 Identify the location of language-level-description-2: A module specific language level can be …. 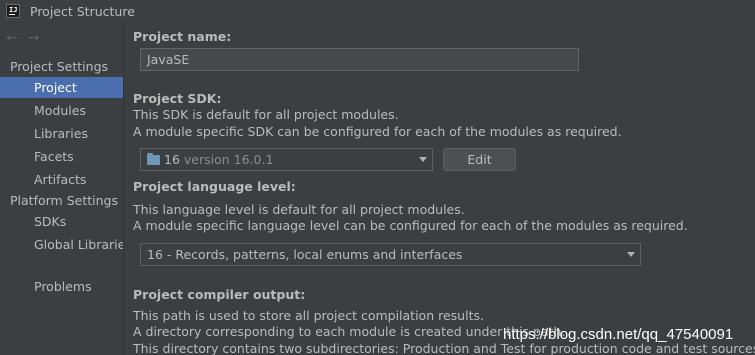
(410, 225).